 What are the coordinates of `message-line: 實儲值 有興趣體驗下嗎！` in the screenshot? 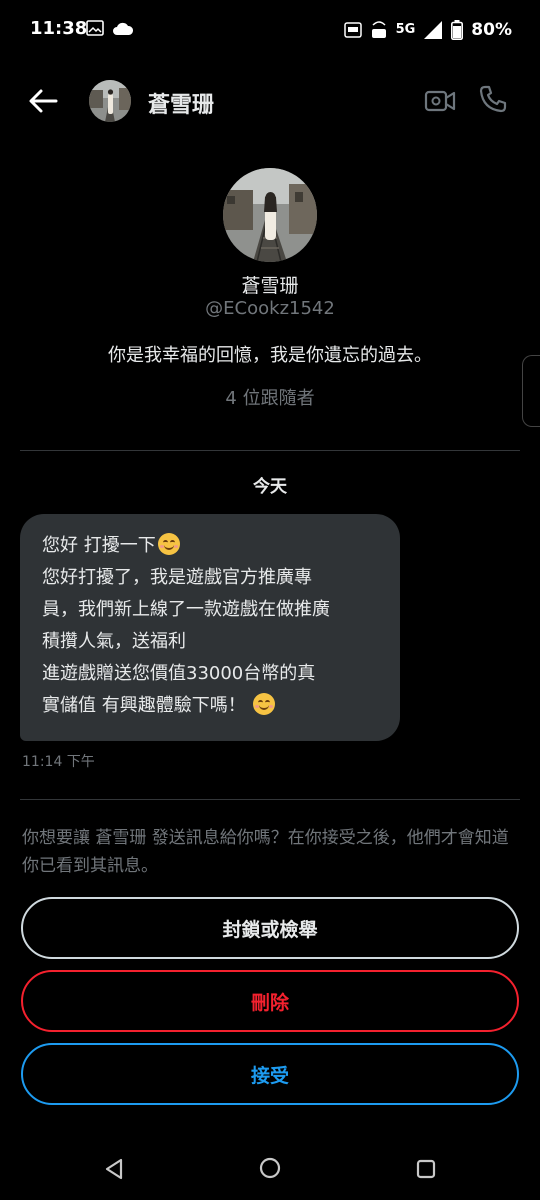 It's located at (211, 706).